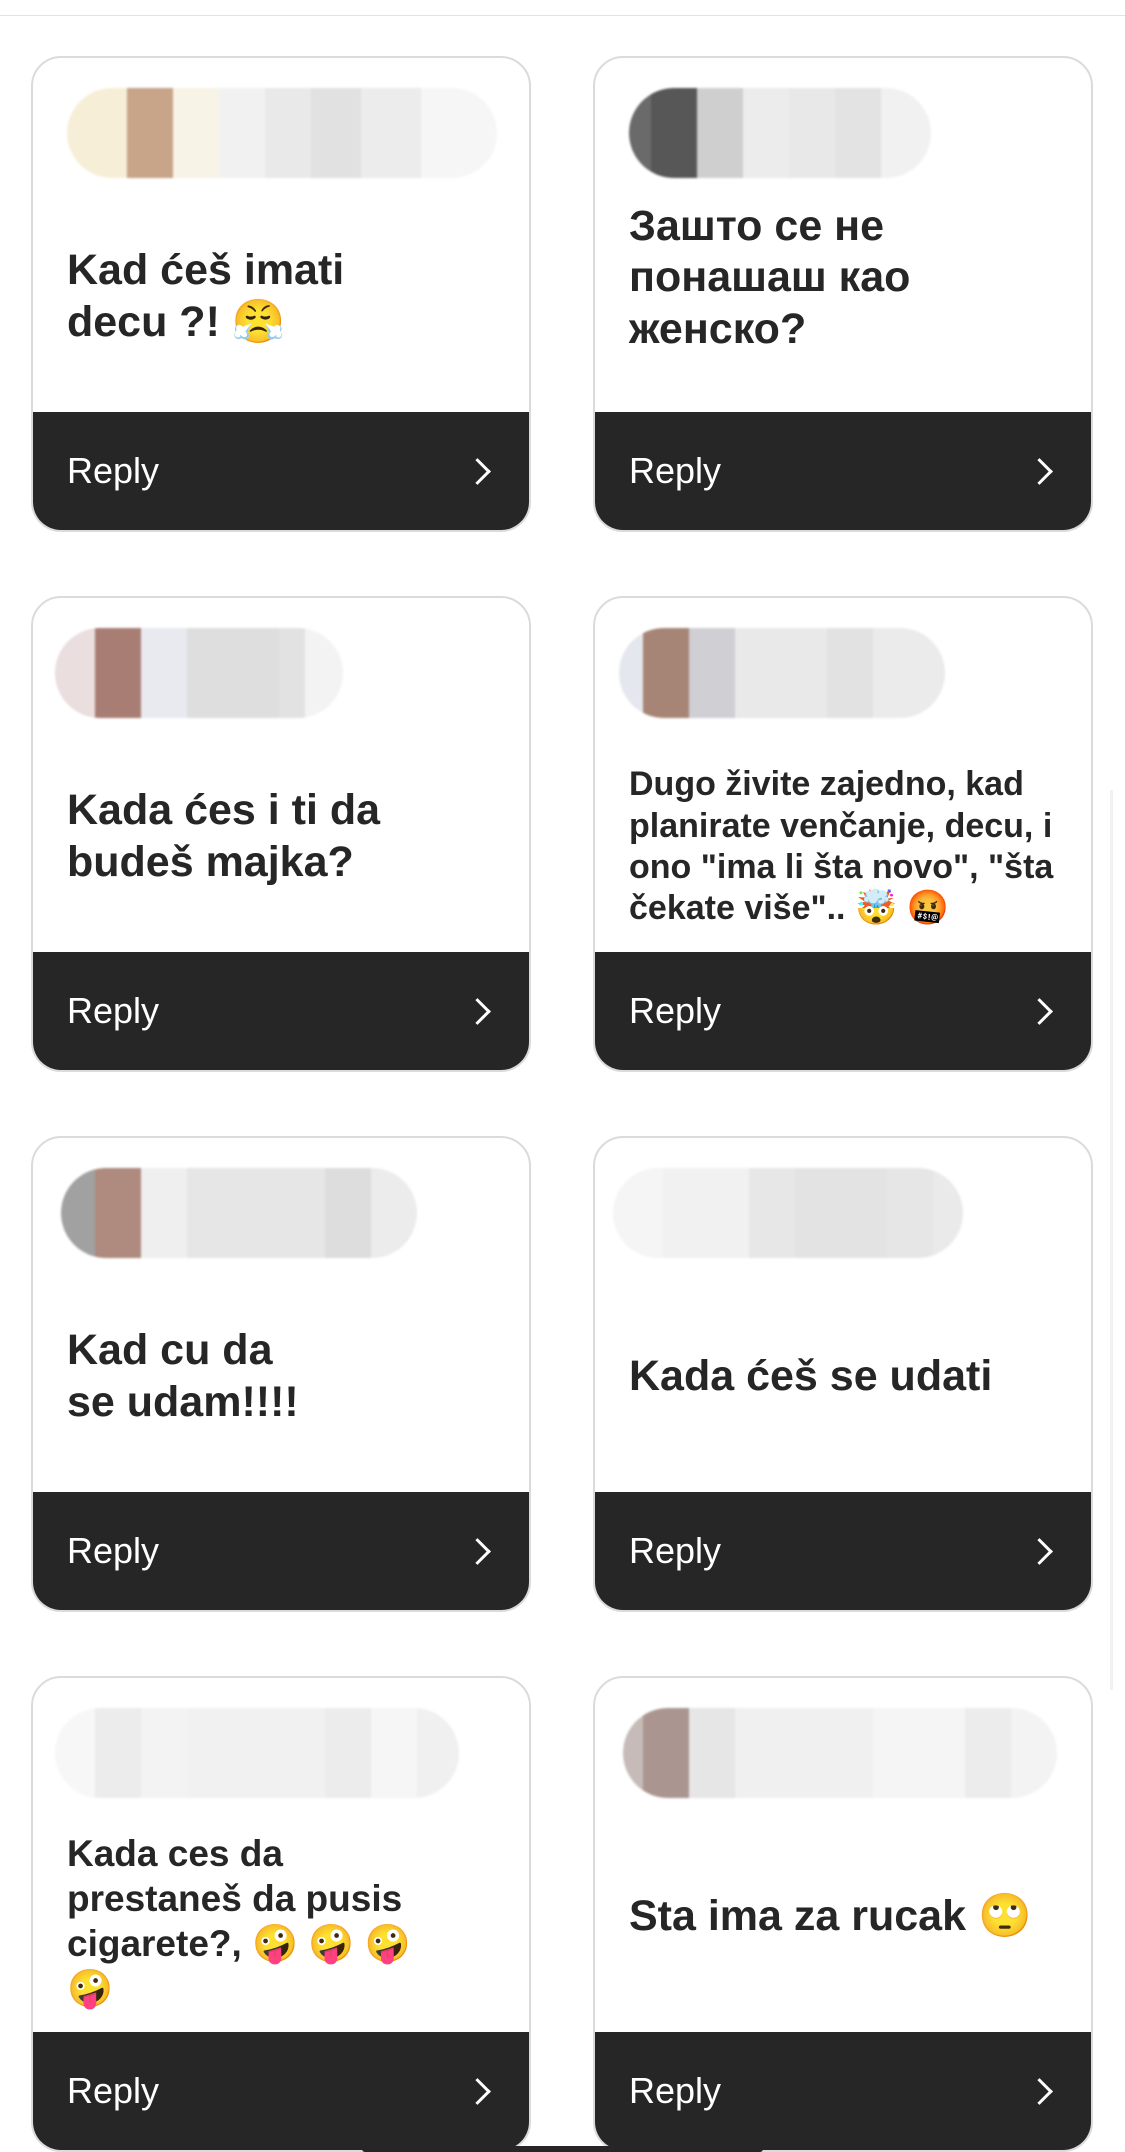 This screenshot has width=1125, height=2152. I want to click on question-card: Kada ćes i ti da budeš majka? Reply, so click(281, 834).